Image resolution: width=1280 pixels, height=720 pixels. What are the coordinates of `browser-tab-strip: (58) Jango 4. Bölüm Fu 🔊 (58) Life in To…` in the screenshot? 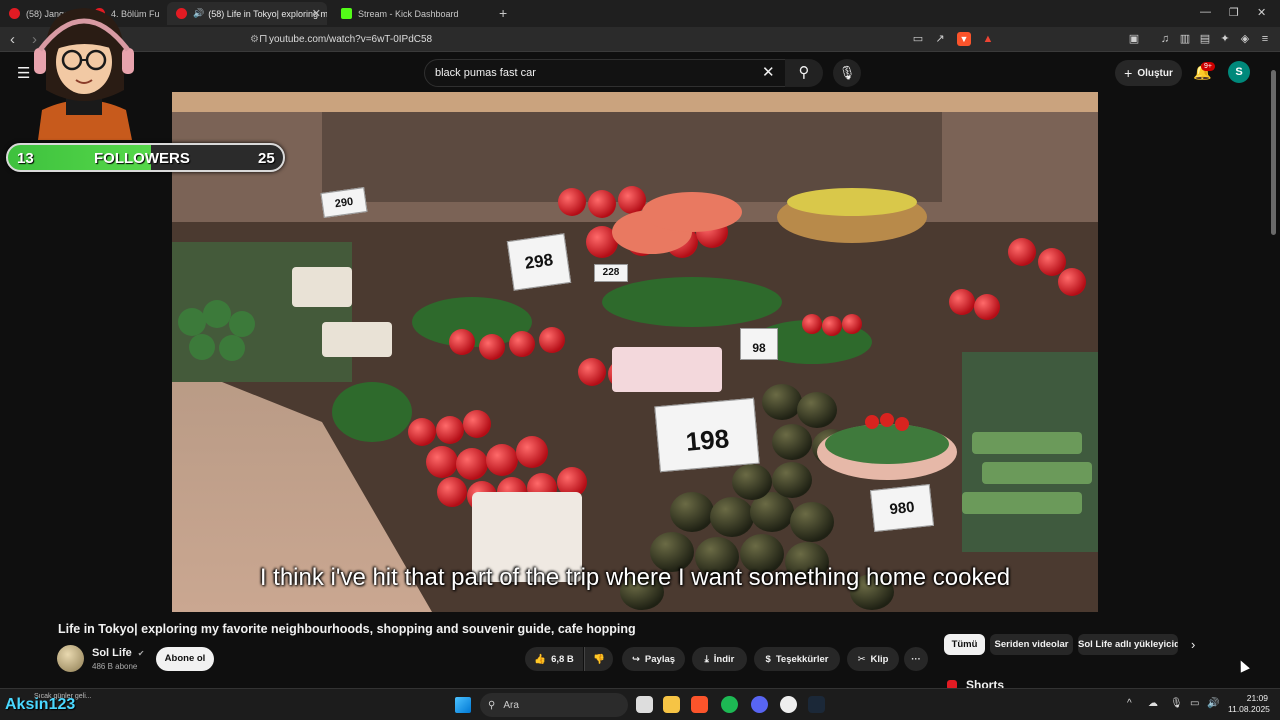 It's located at (640, 13).